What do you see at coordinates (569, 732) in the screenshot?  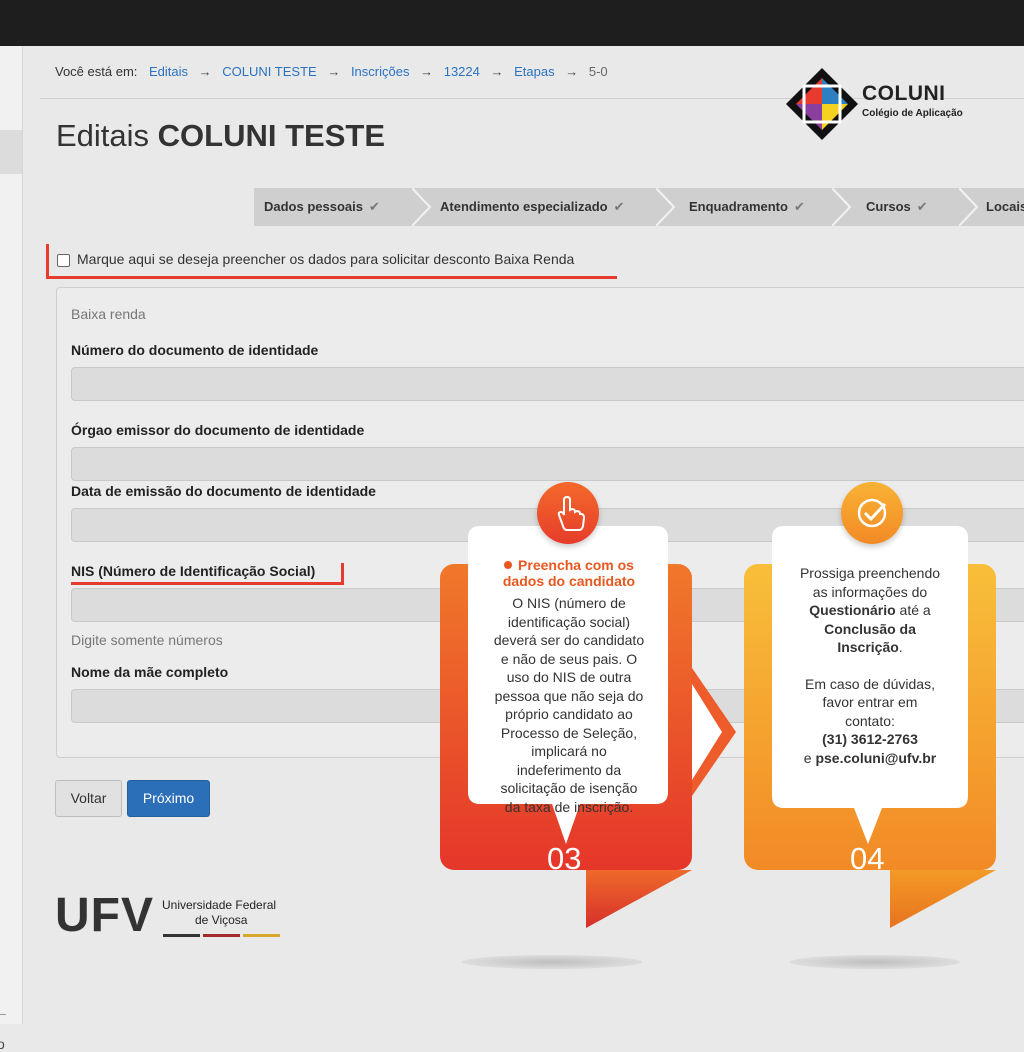 I see `card-03-body-line: Processo de Seleção,` at bounding box center [569, 732].